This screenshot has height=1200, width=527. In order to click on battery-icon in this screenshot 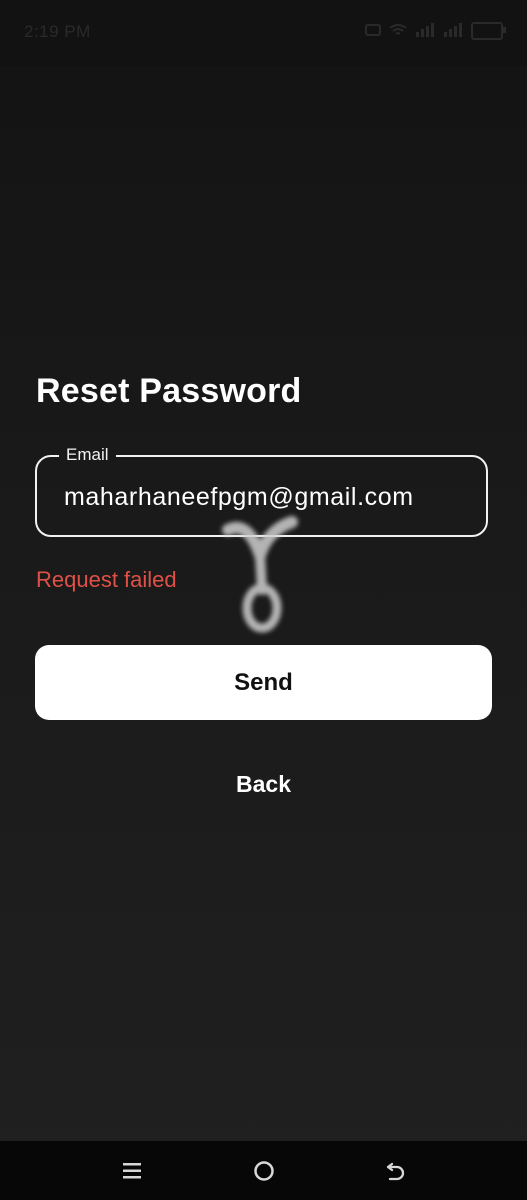, I will do `click(488, 31)`.